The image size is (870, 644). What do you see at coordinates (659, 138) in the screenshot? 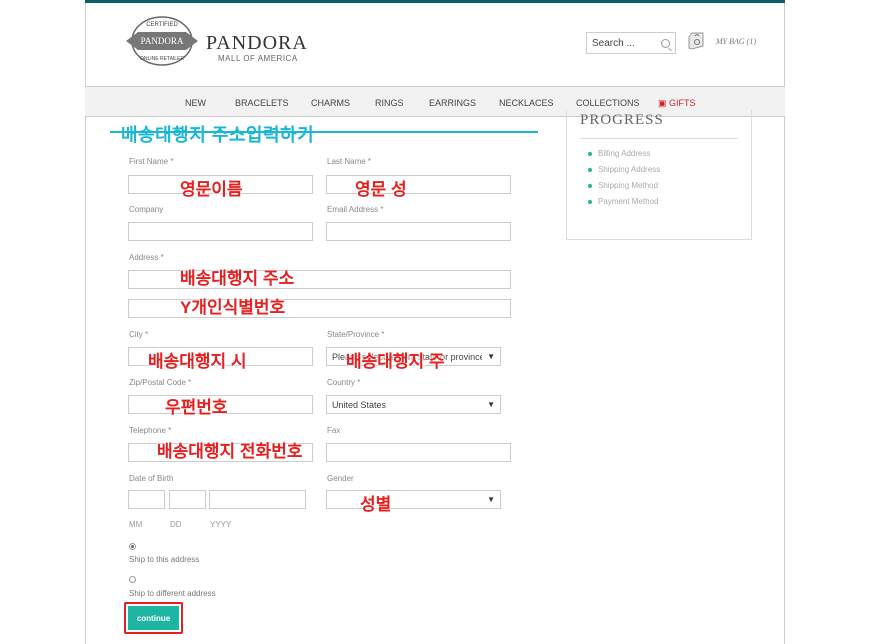
I see `progress-divider` at bounding box center [659, 138].